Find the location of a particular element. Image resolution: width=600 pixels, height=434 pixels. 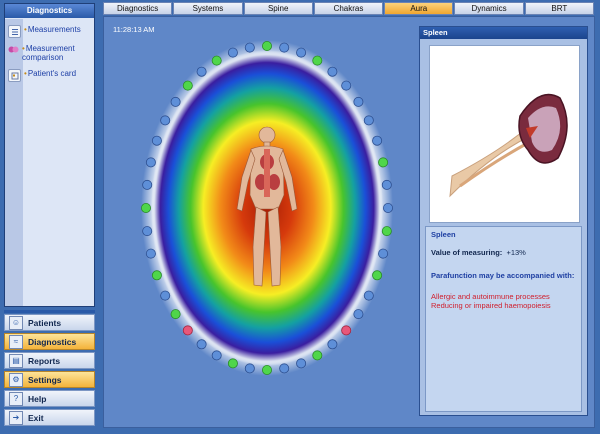

nav-button-diagnostics-label: Diagnostics is located at coordinates (52, 341).